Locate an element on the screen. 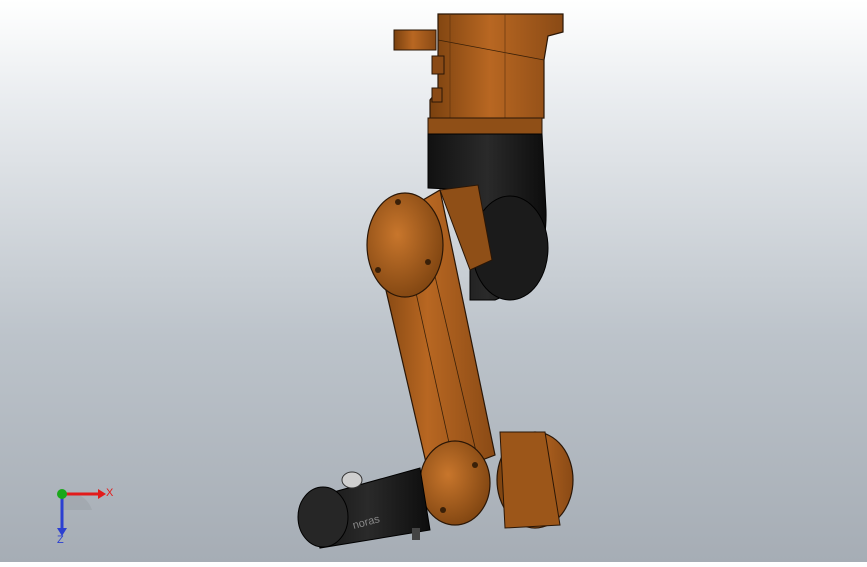 The width and height of the screenshot is (867, 567). y-axis-dot-icon is located at coordinates (62, 494).